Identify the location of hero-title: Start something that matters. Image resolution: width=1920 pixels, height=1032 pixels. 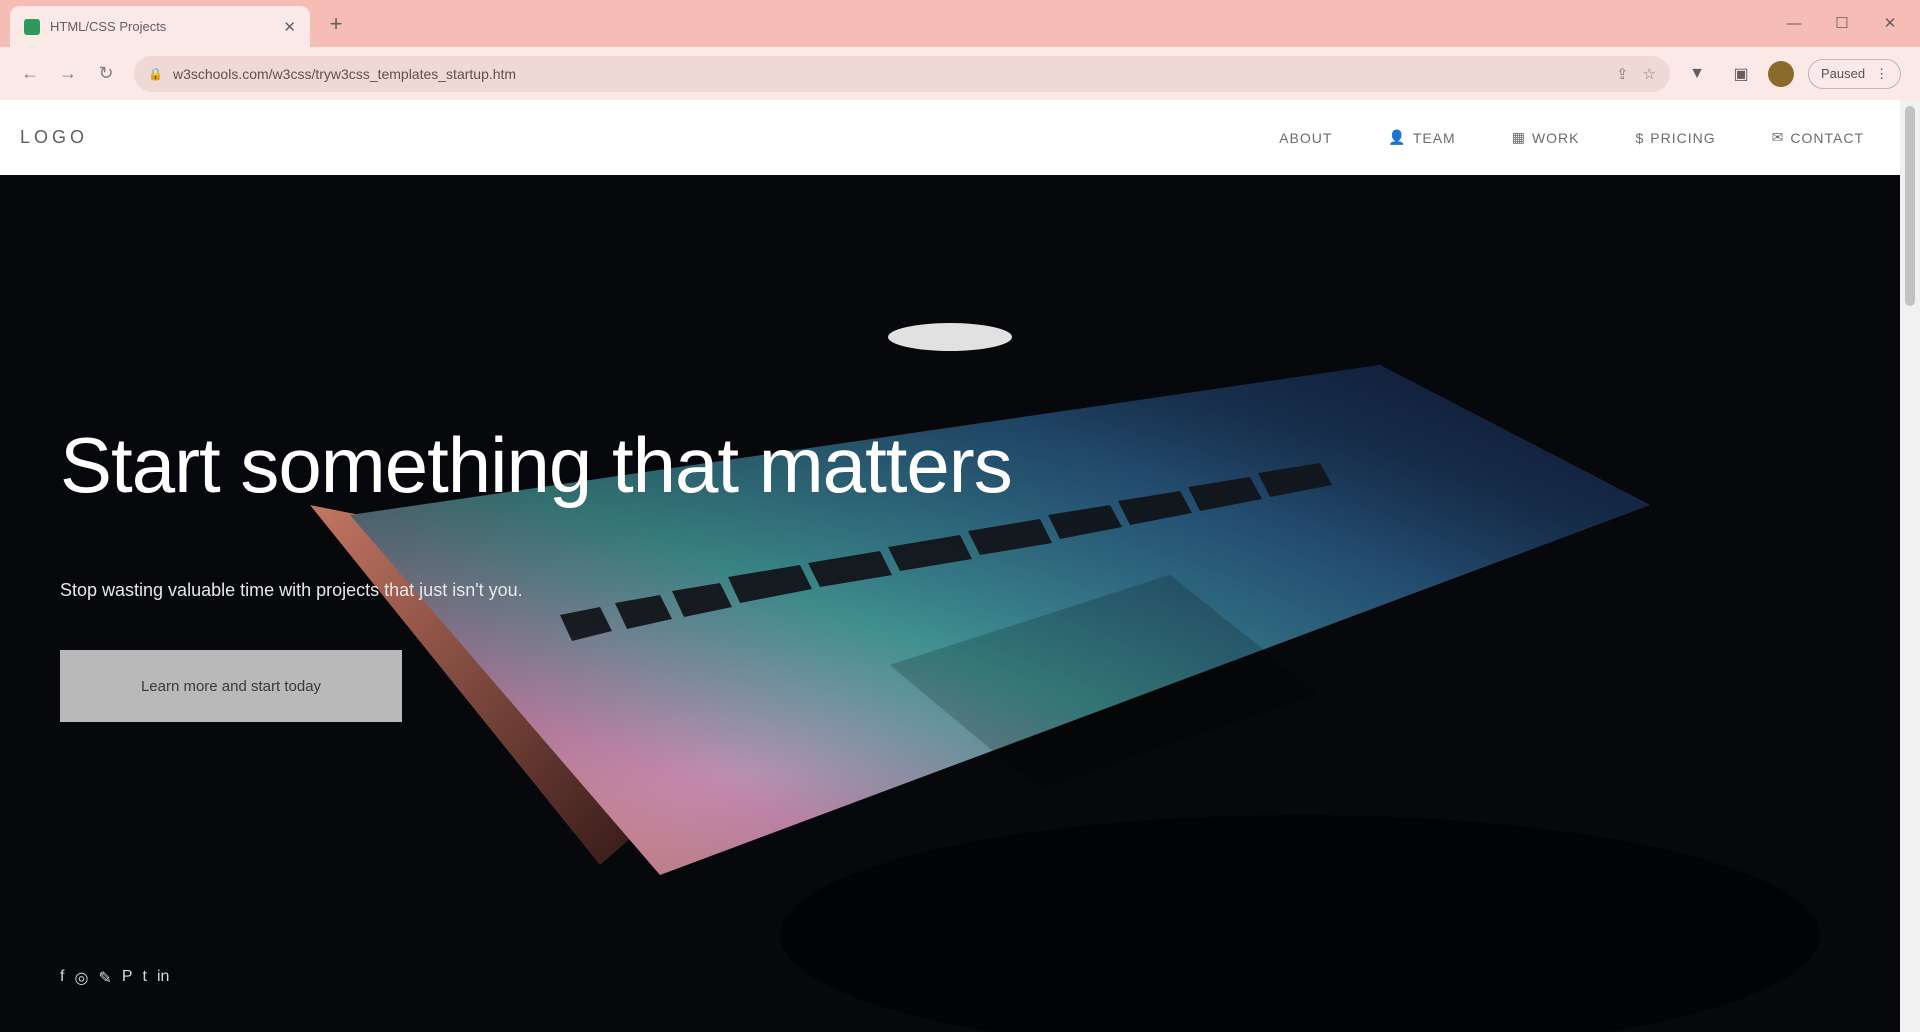
(536, 465).